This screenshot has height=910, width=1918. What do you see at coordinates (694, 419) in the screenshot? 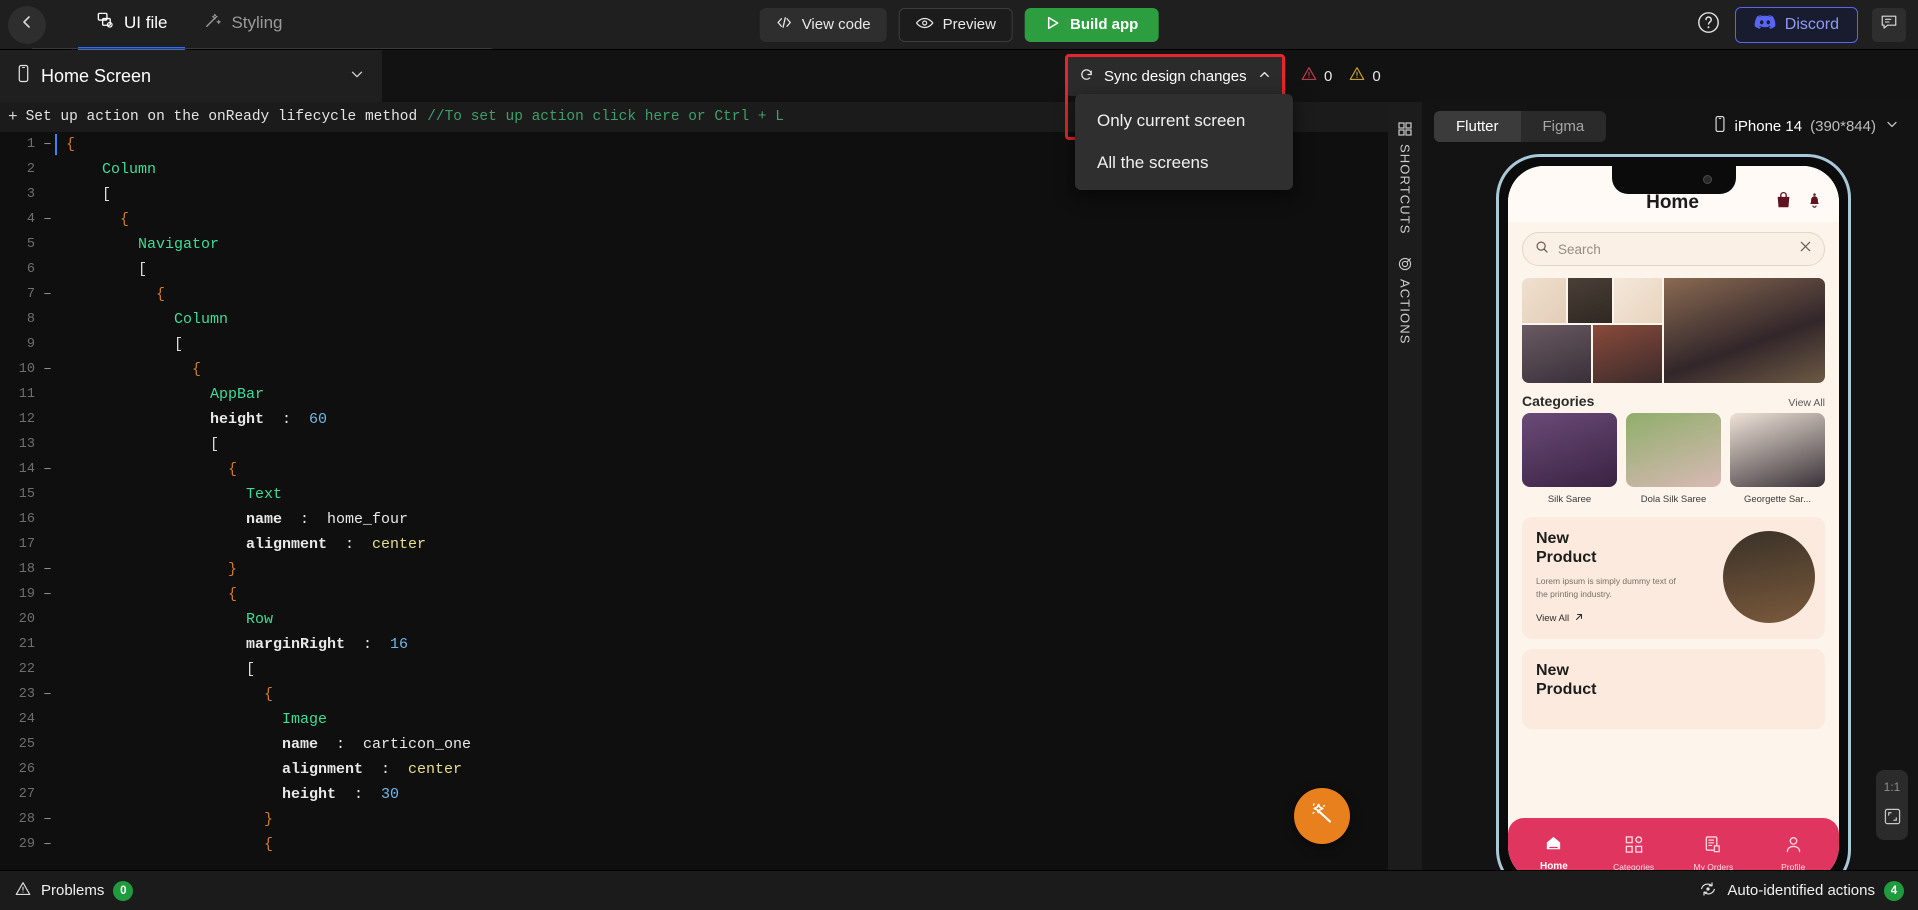
I see `code-line: 12 height : 60` at bounding box center [694, 419].